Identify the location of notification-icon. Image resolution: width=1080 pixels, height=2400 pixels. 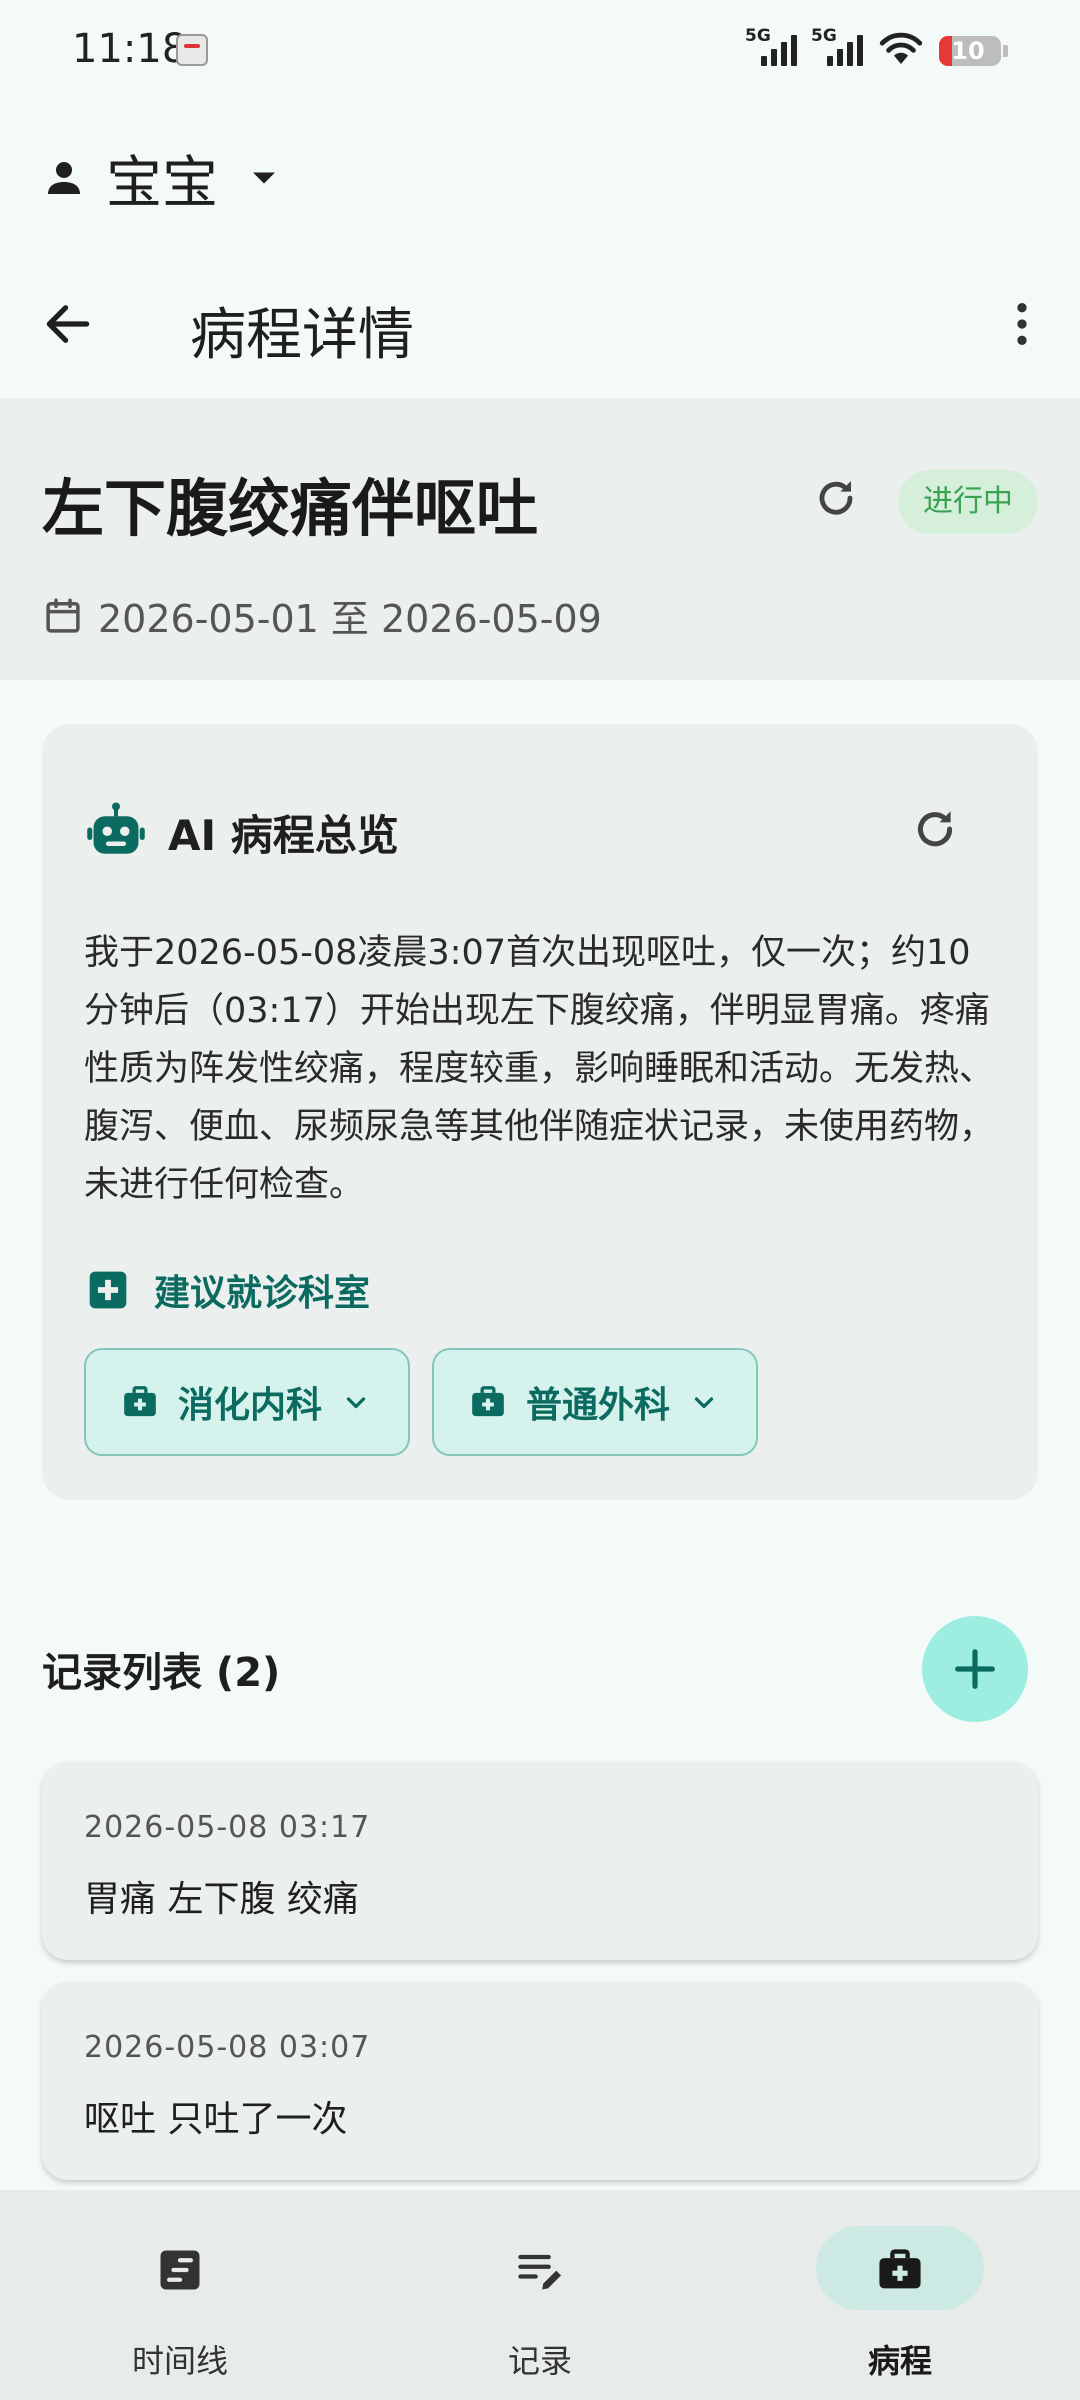
(192, 50).